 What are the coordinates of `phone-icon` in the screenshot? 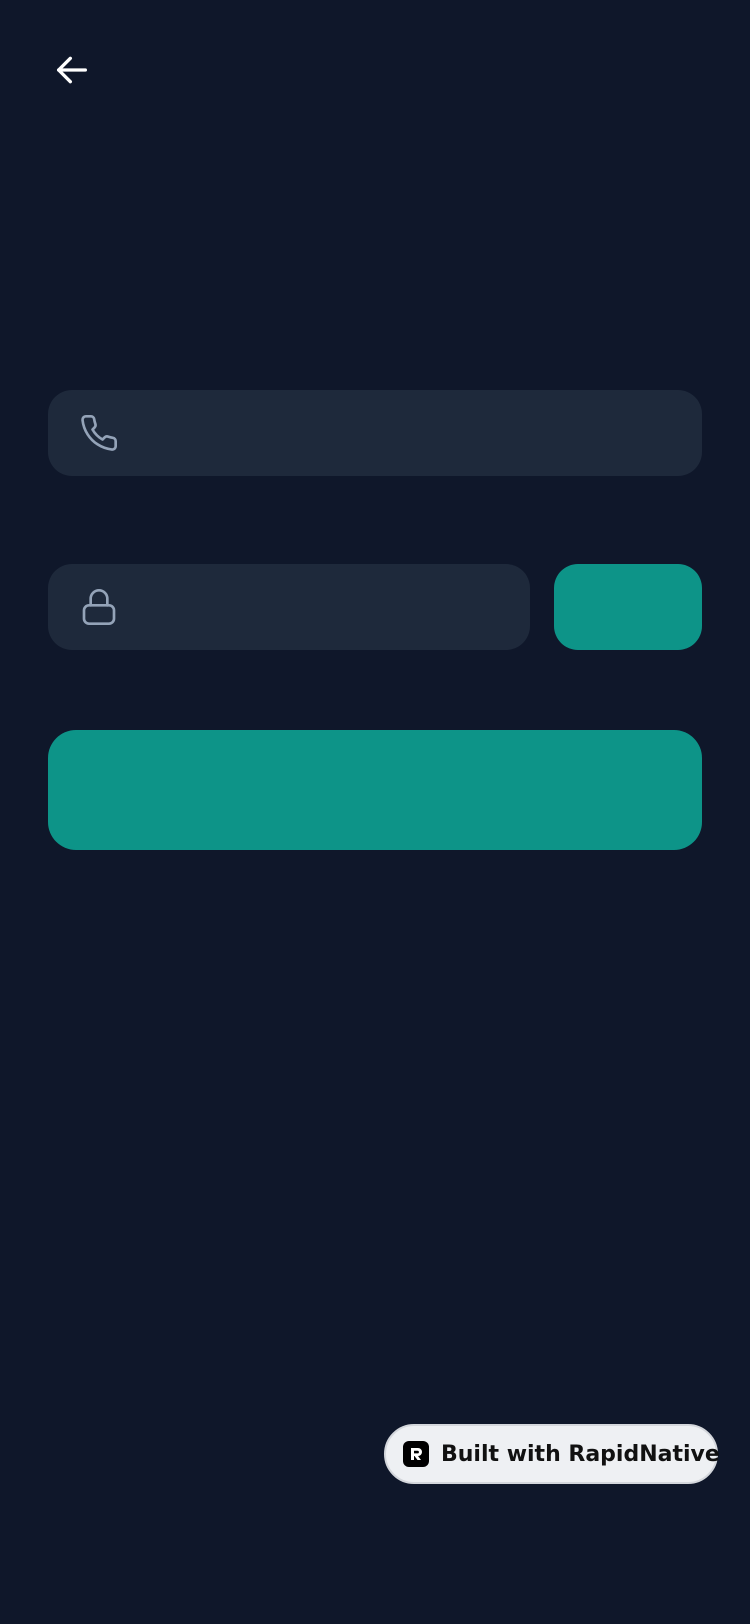 It's located at (99, 433).